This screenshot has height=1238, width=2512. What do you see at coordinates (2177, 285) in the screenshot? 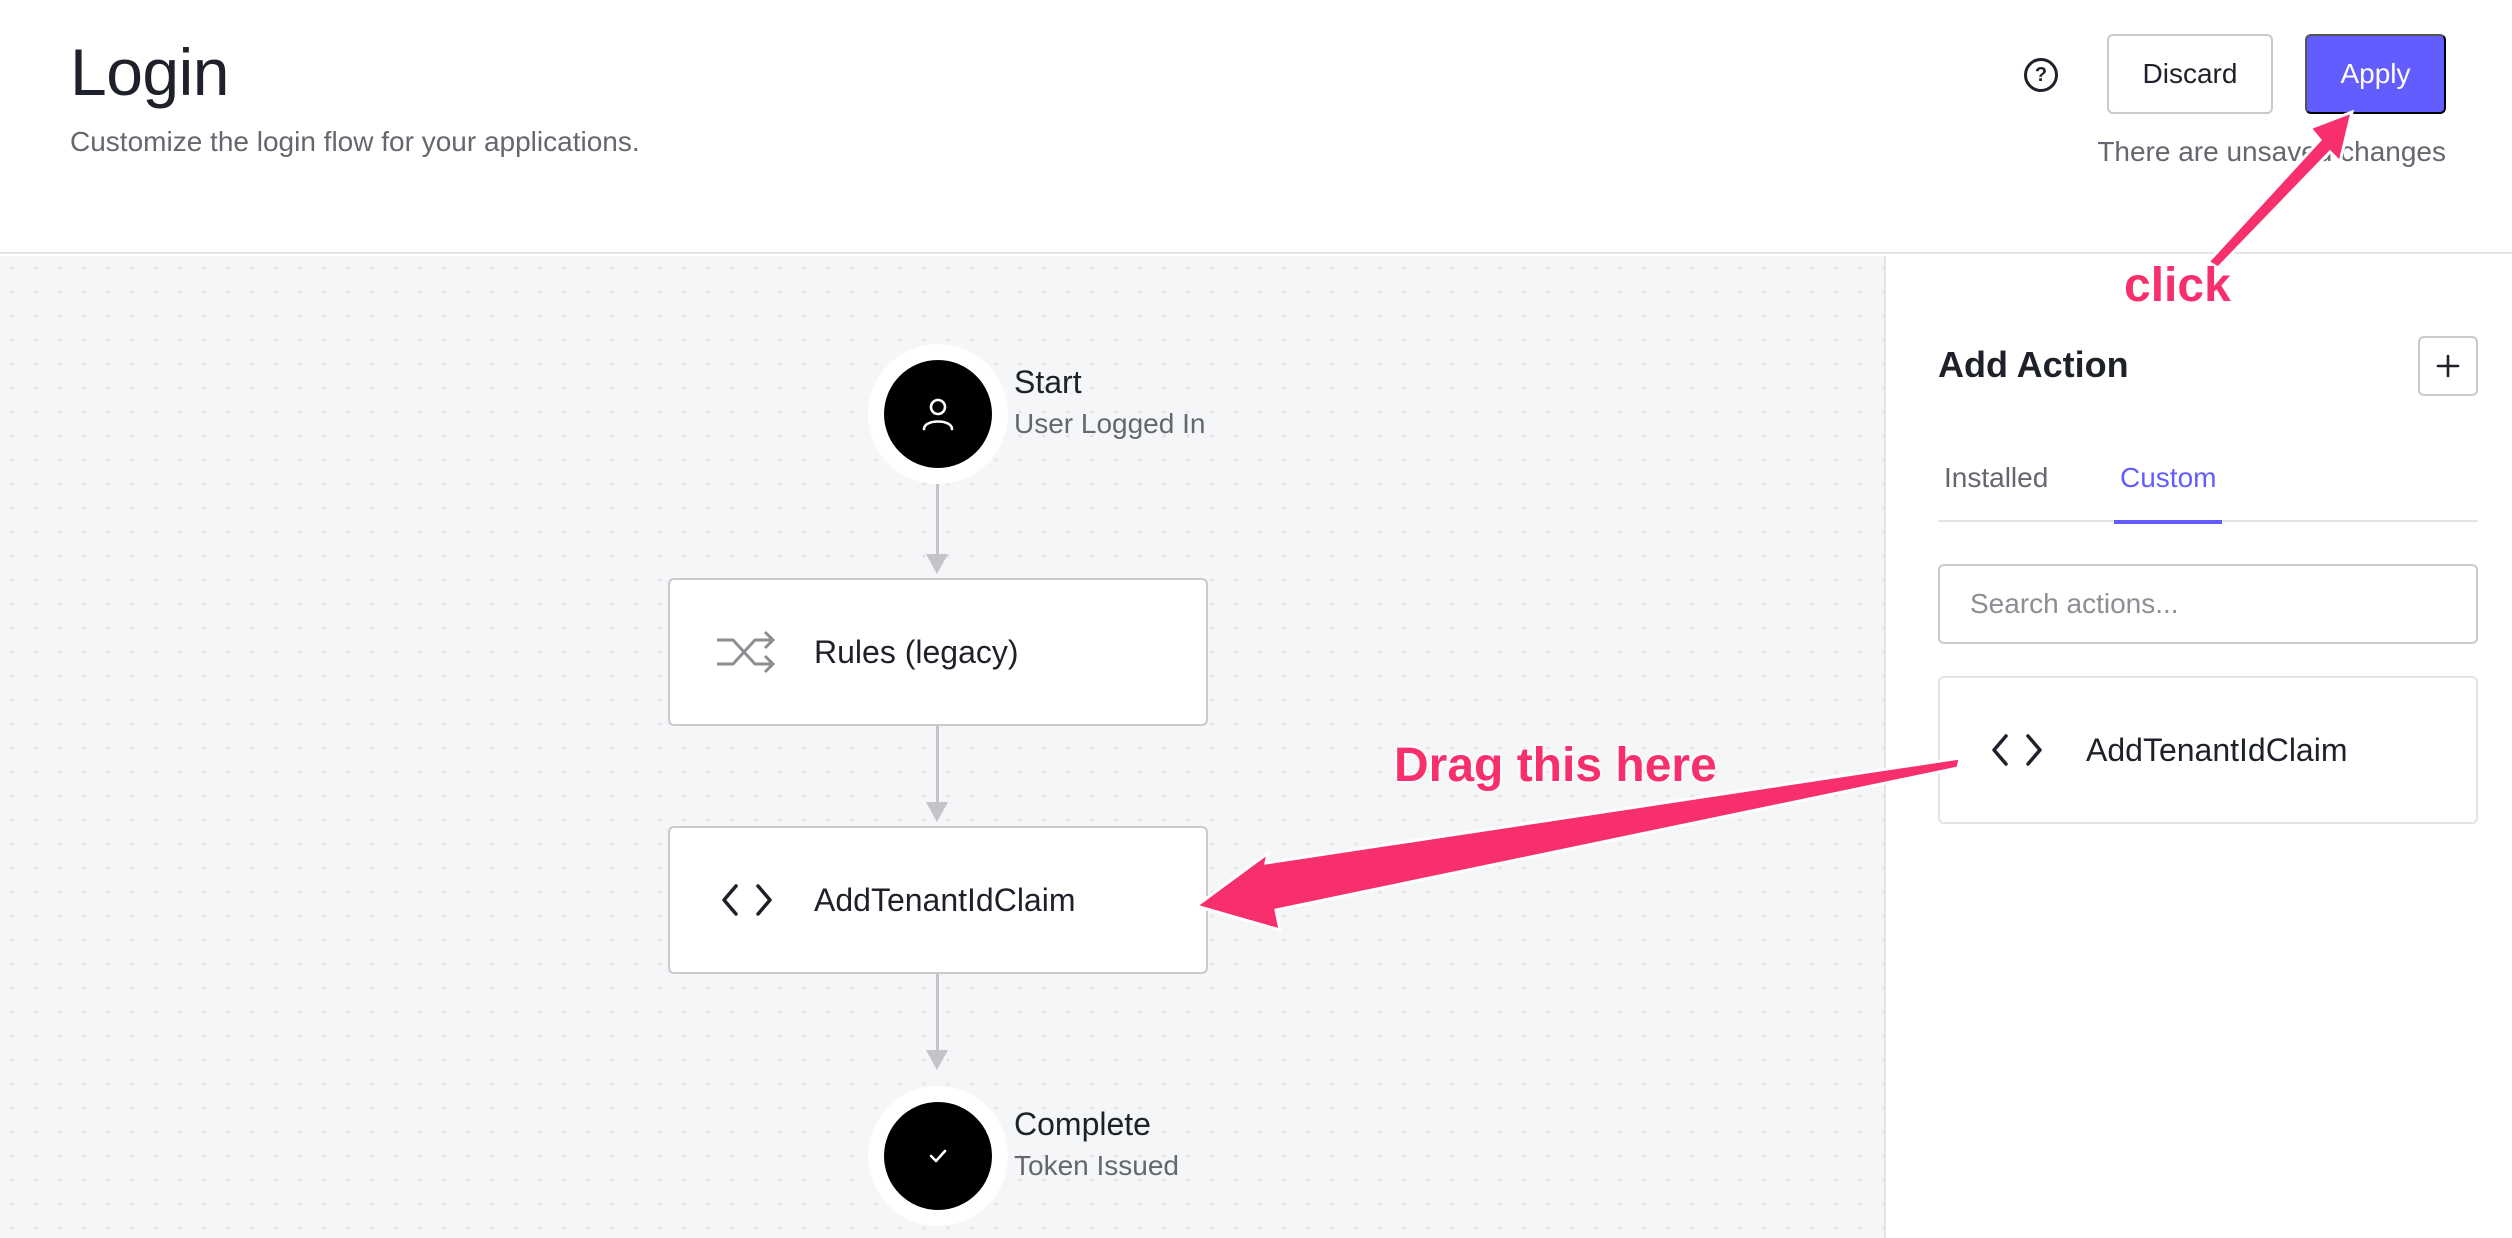
I see `click-annotation-label: click` at bounding box center [2177, 285].